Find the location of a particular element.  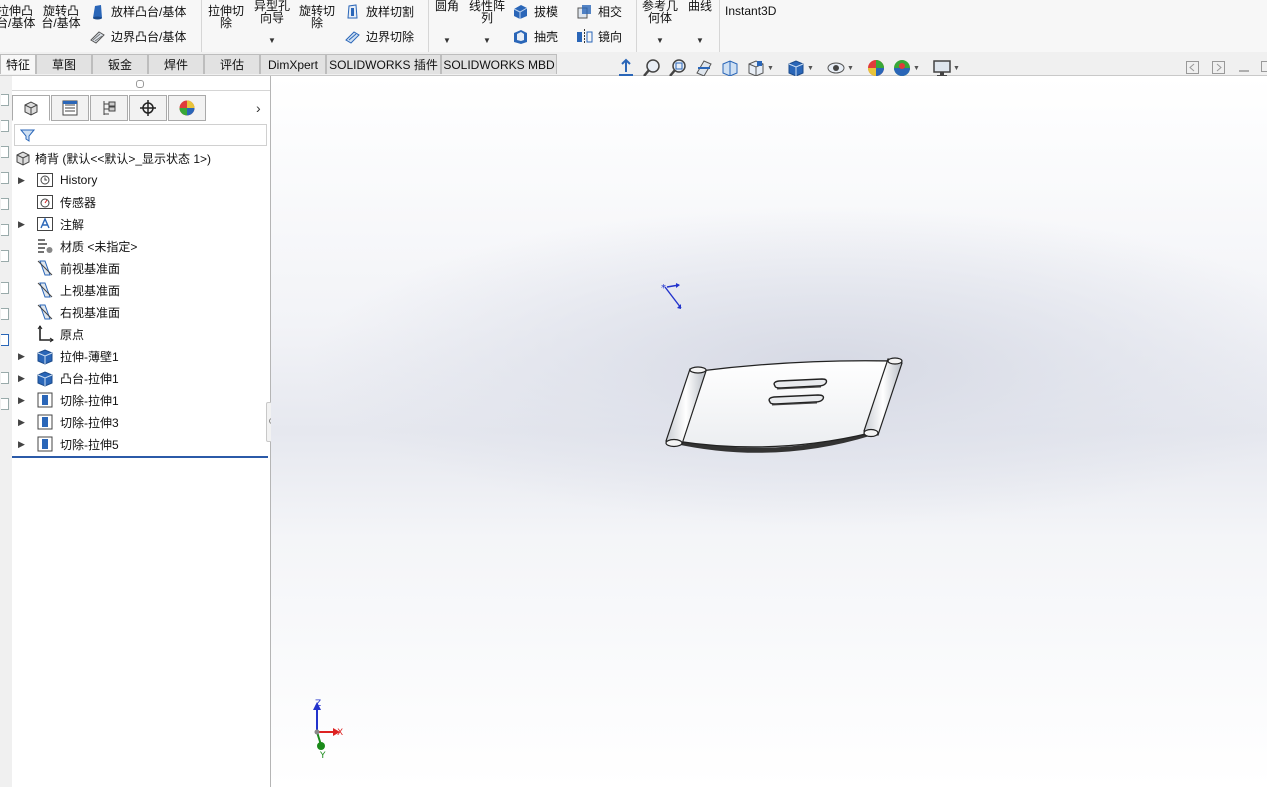

draft-button: 拔模 is located at coordinates (535, 11).